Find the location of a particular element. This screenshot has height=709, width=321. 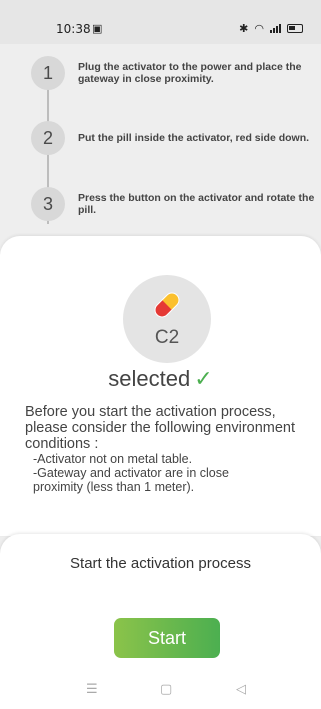

status-bar: 10:38 ▣ ✱ ◠ is located at coordinates (160, 22).